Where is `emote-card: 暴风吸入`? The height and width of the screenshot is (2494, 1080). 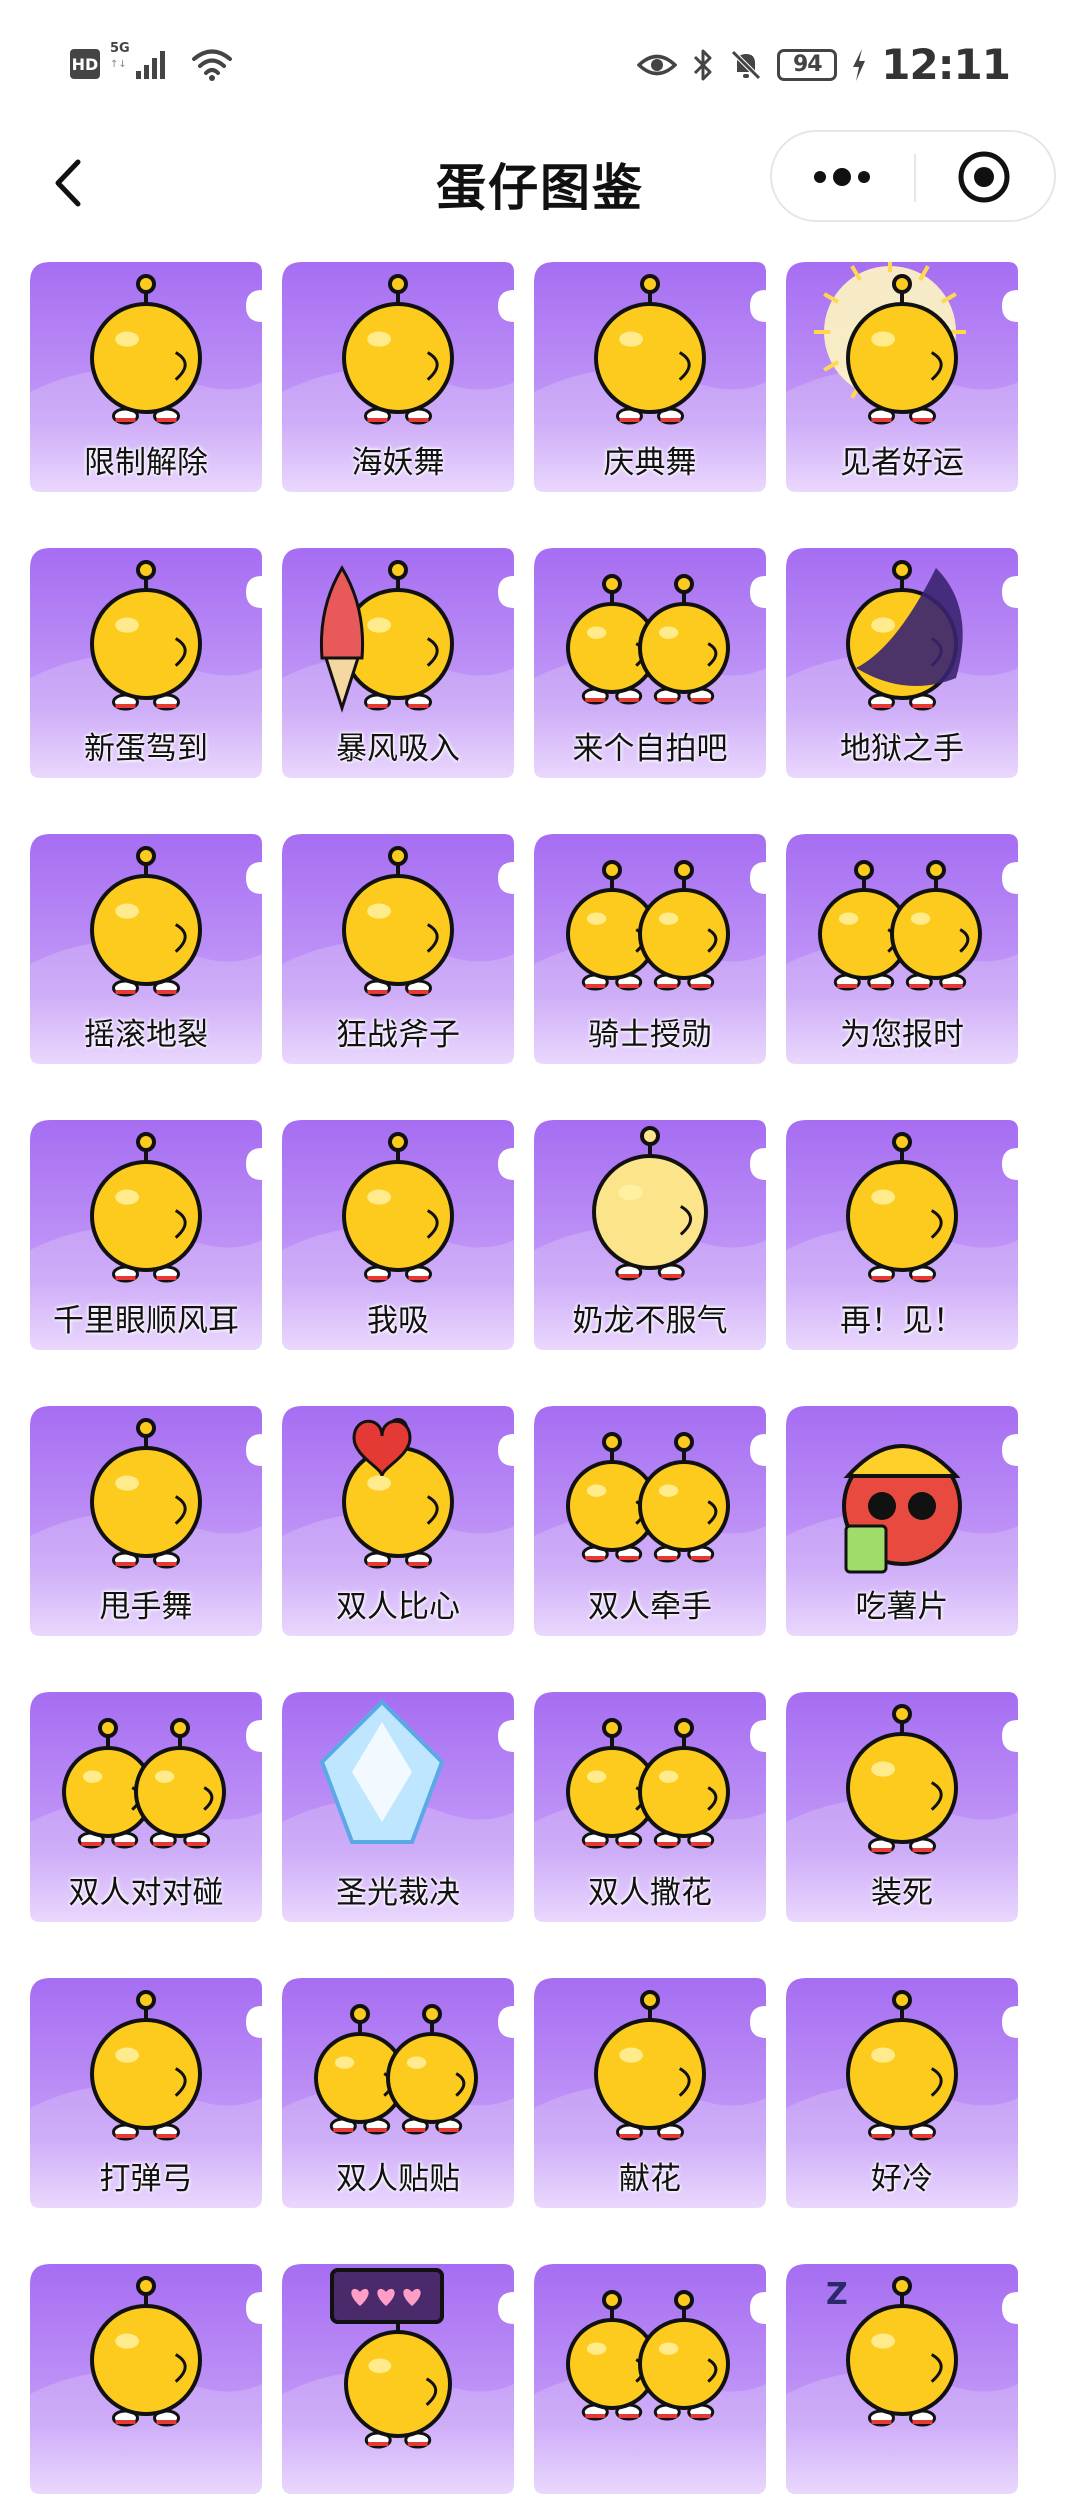 emote-card: 暴风吸入 is located at coordinates (398, 663).